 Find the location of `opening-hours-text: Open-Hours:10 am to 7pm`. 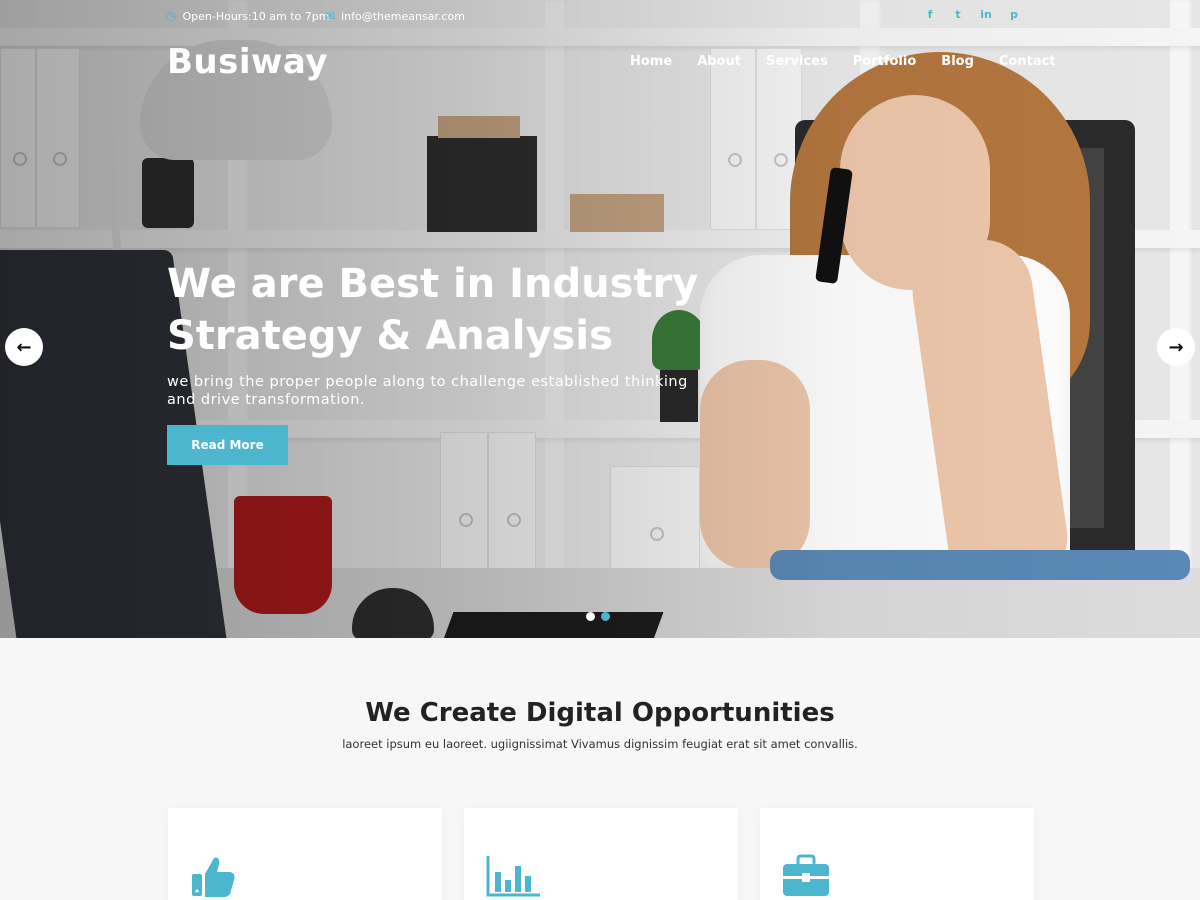

opening-hours-text: Open-Hours:10 am to 7pm is located at coordinates (256, 16).